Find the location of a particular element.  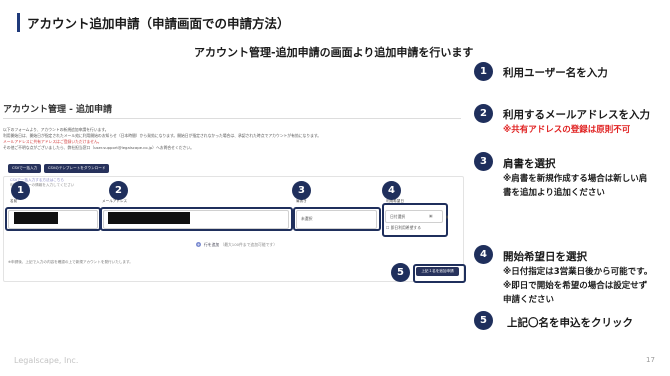

marker-4: 4 is located at coordinates (391, 190).